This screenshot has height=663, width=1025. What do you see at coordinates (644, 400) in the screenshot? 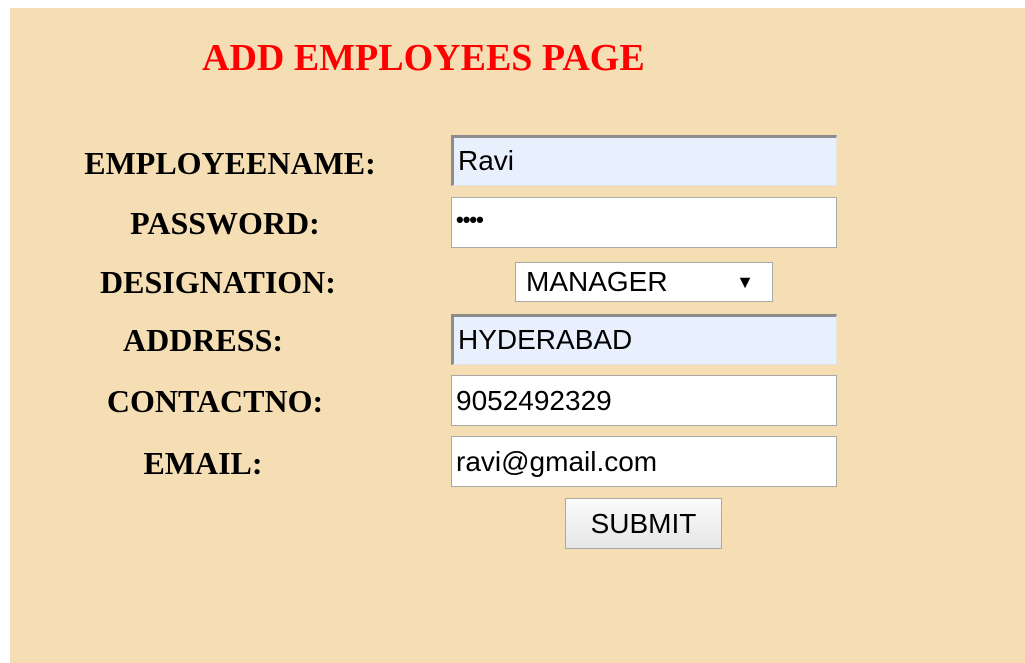
I see `contactno-input: 9052492329` at bounding box center [644, 400].